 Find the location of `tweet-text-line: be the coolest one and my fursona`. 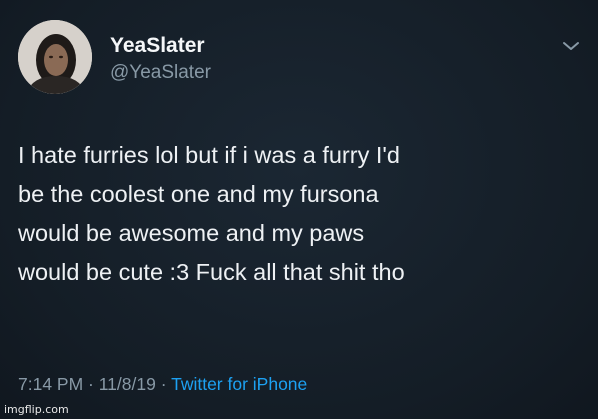

tweet-text-line: be the coolest one and my fursona is located at coordinates (198, 194).